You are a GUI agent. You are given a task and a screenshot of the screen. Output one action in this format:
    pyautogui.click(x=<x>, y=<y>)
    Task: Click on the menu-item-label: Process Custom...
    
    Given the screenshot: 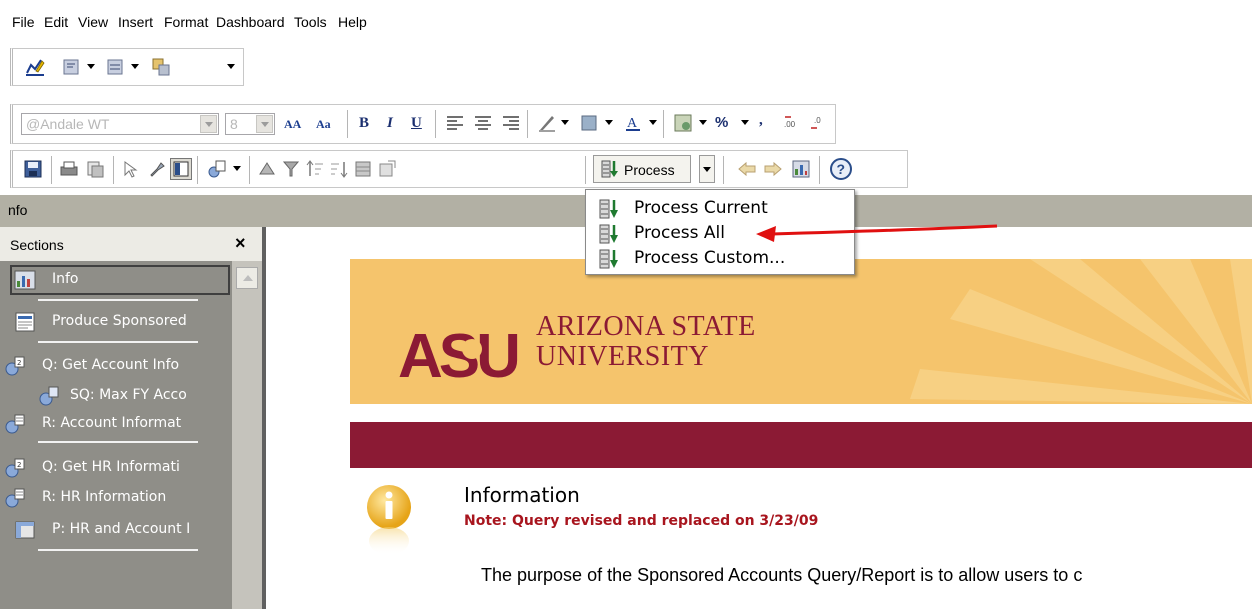 What is the action you would take?
    pyautogui.click(x=710, y=258)
    